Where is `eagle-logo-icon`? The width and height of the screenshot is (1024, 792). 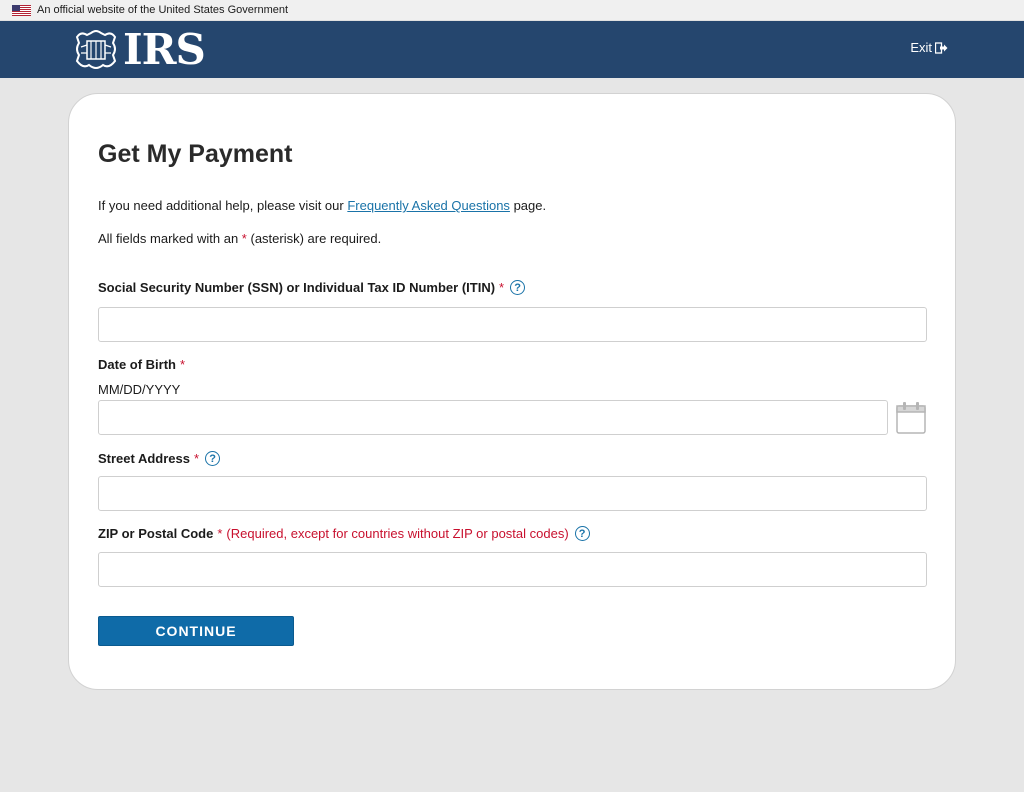
eagle-logo-icon is located at coordinates (96, 49).